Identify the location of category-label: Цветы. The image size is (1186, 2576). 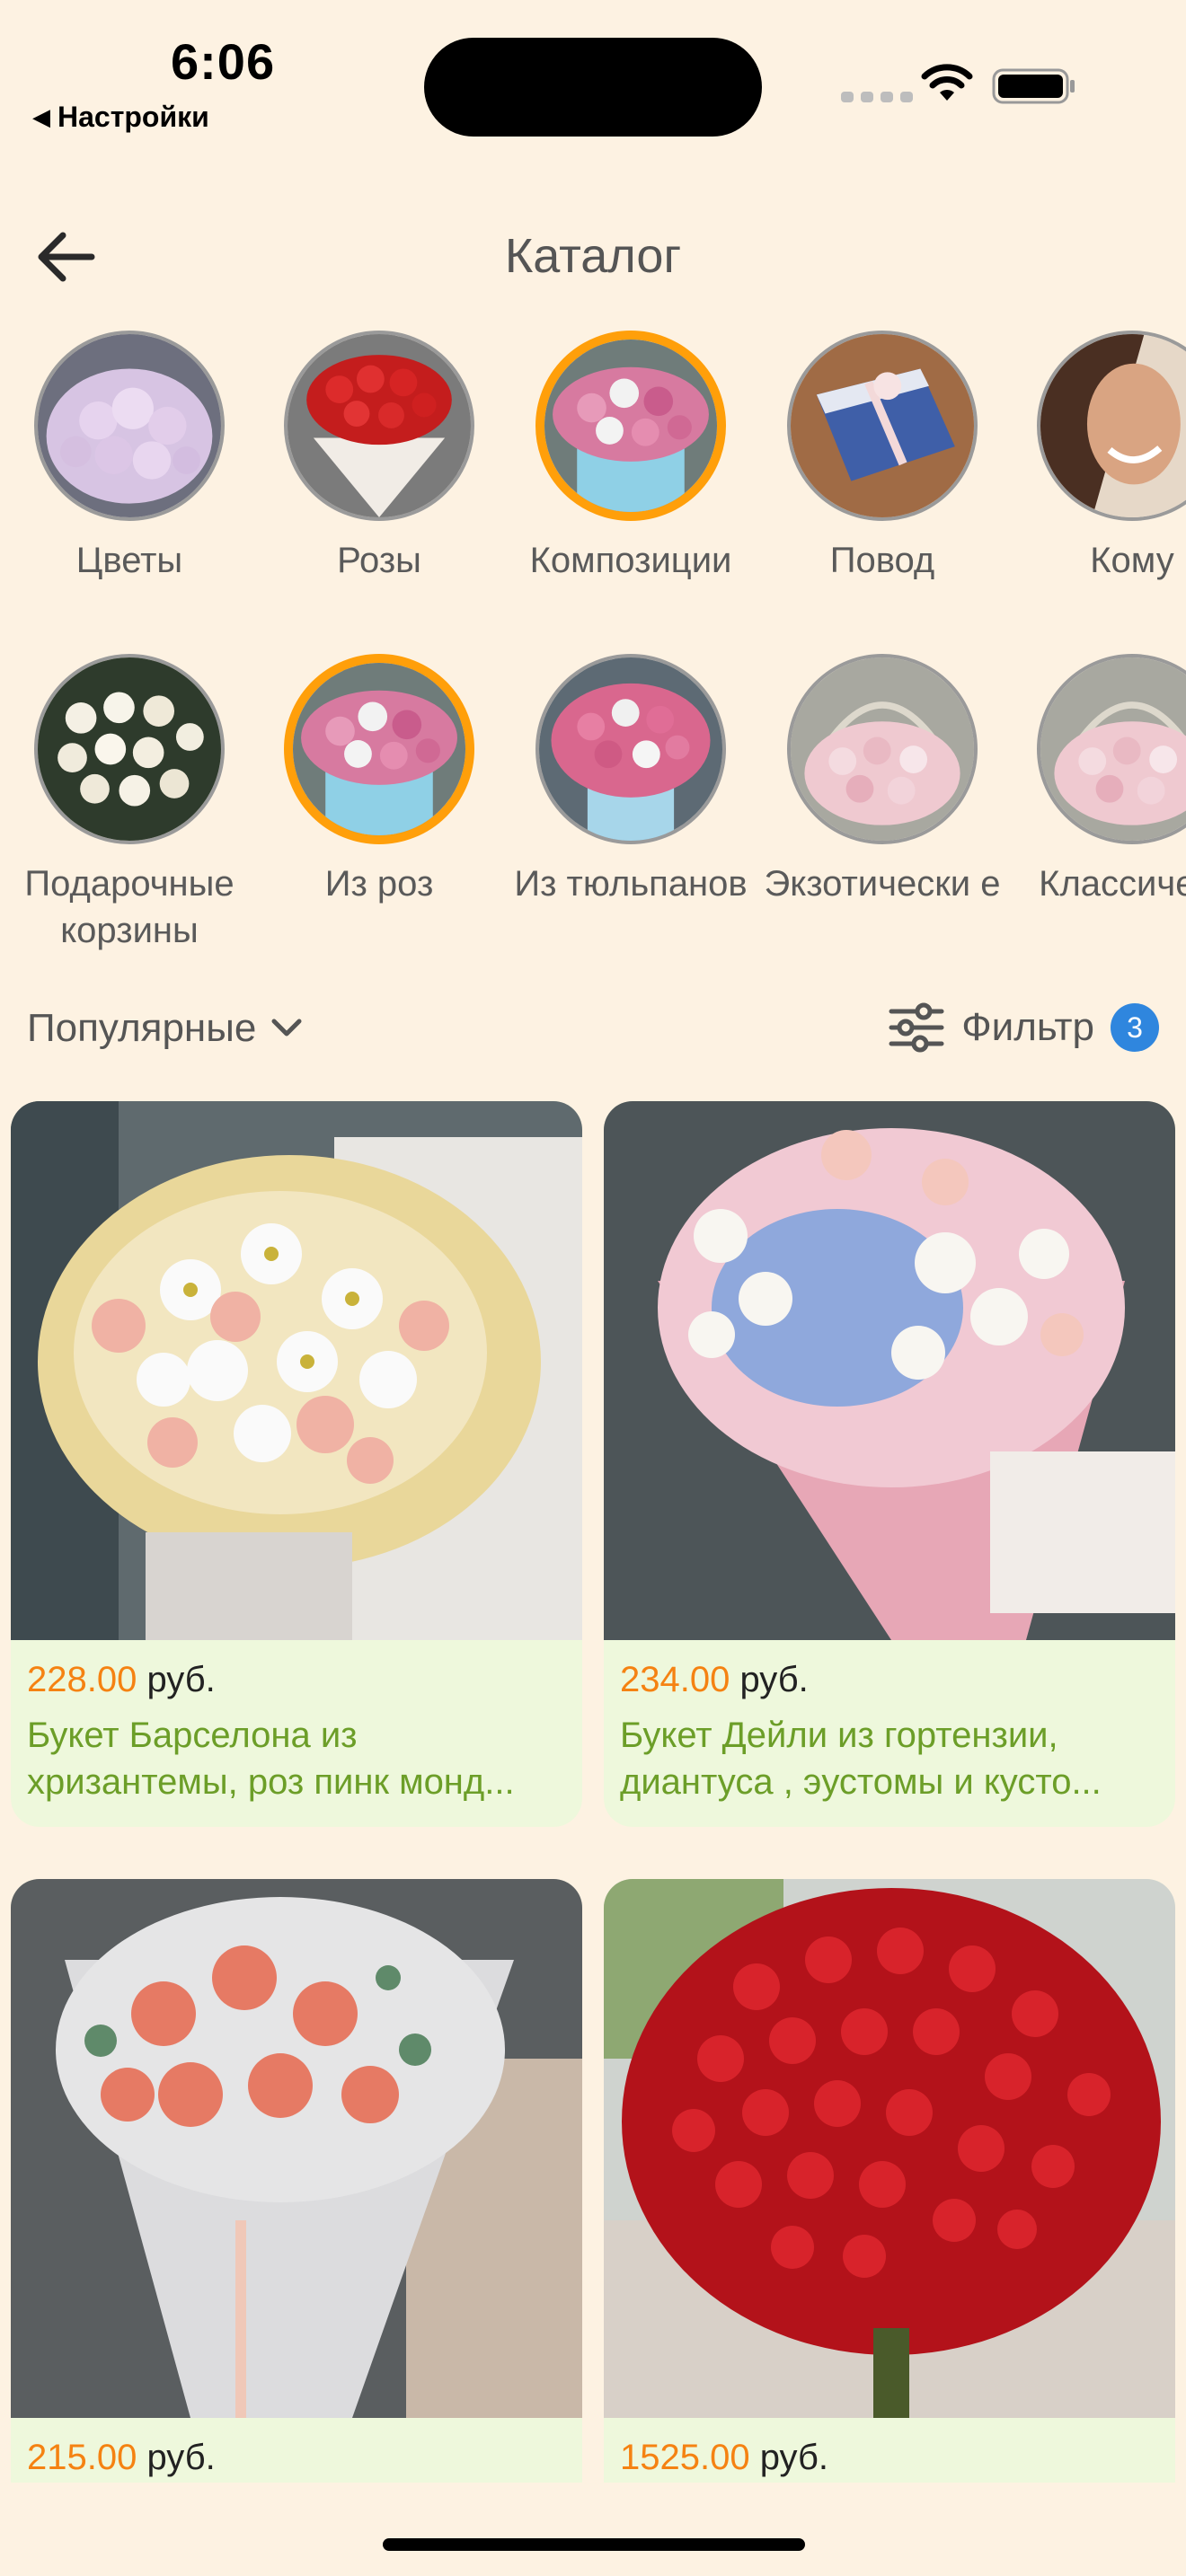
(129, 560).